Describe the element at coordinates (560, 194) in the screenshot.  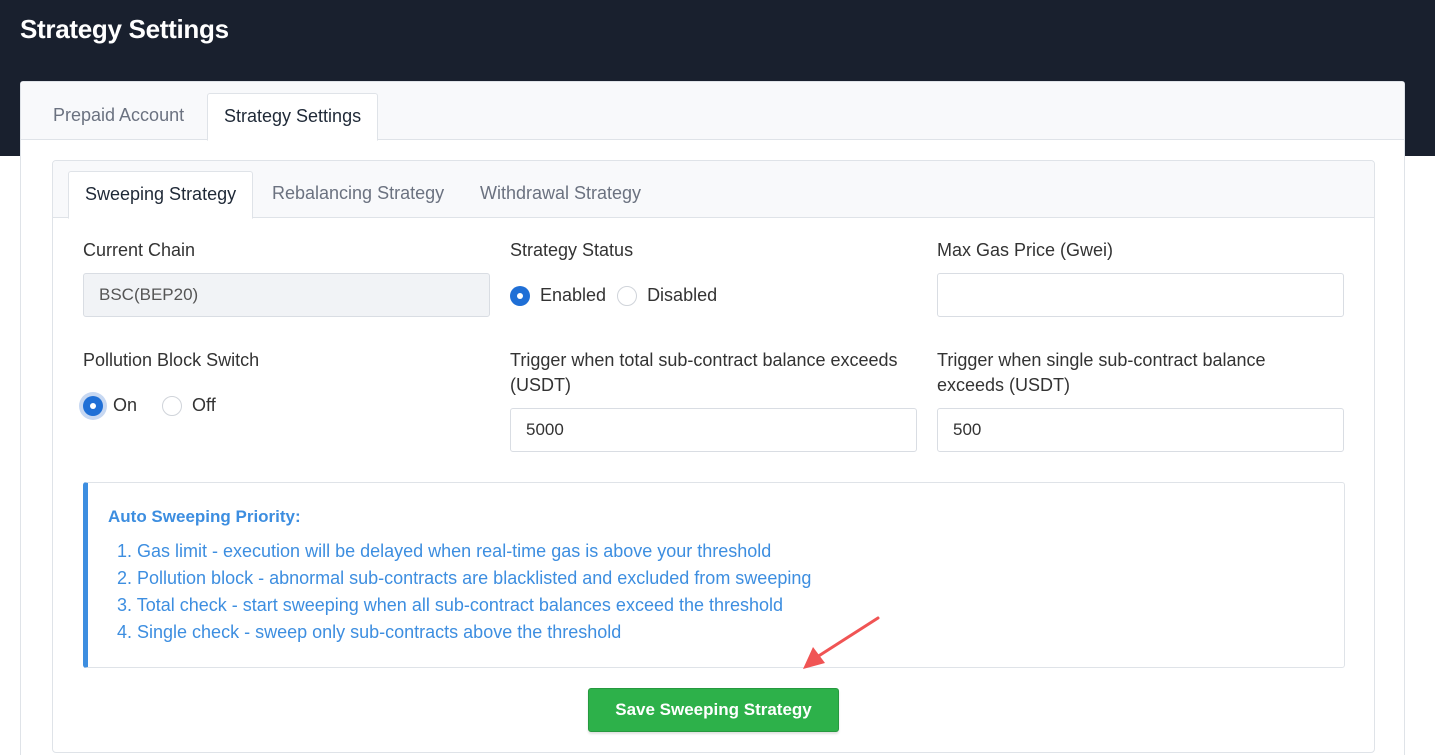
I see `tab-withdrawal-strategy: Withdrawal Strategy` at that location.